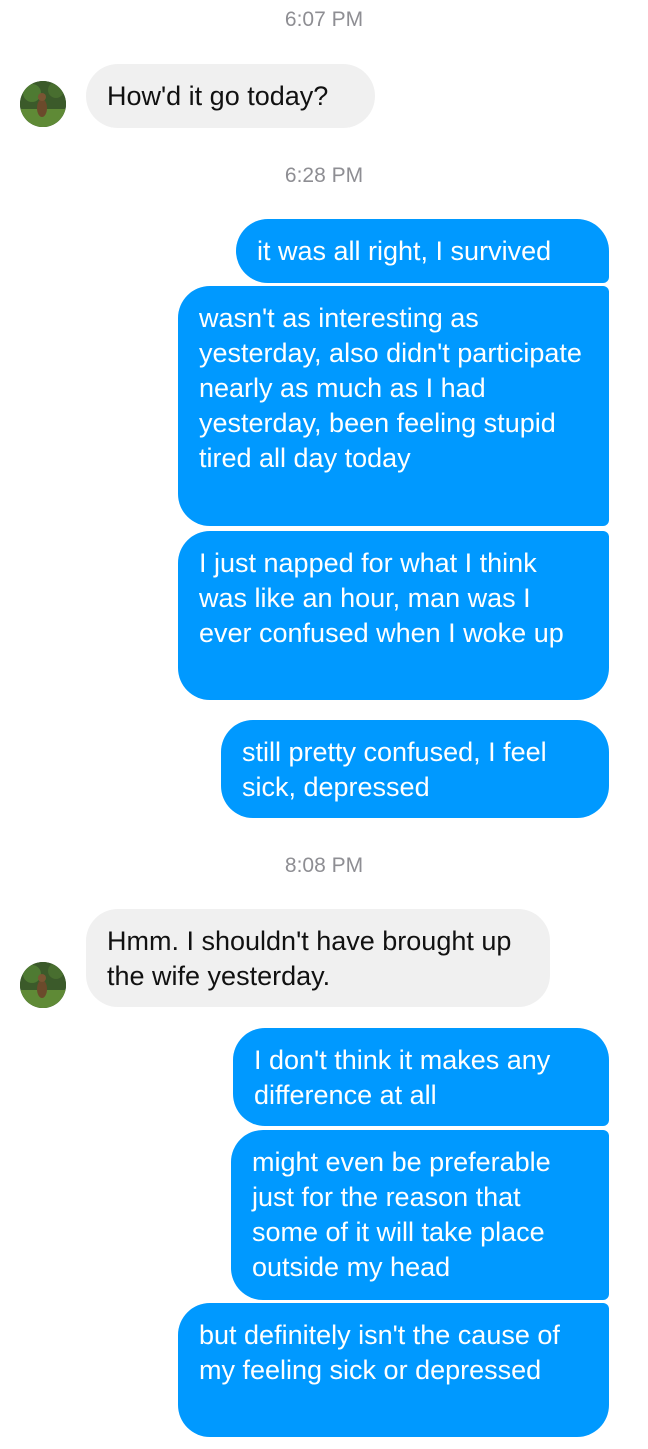 This screenshot has width=648, height=1449. I want to click on timestamp: 8:08 PM, so click(324, 865).